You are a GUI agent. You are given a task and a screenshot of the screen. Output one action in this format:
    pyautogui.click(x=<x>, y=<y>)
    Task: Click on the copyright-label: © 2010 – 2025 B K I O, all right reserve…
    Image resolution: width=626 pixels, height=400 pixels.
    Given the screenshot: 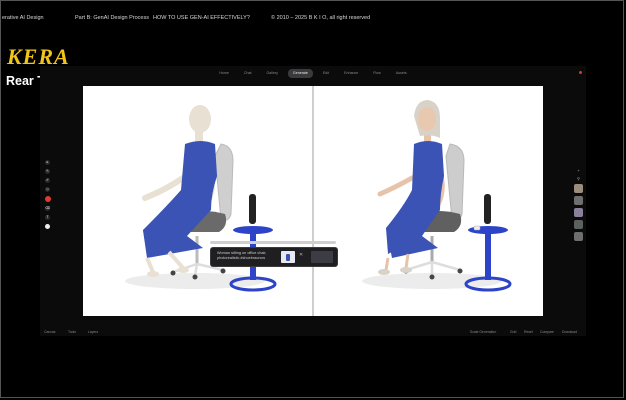 What is the action you would take?
    pyautogui.click(x=321, y=18)
    